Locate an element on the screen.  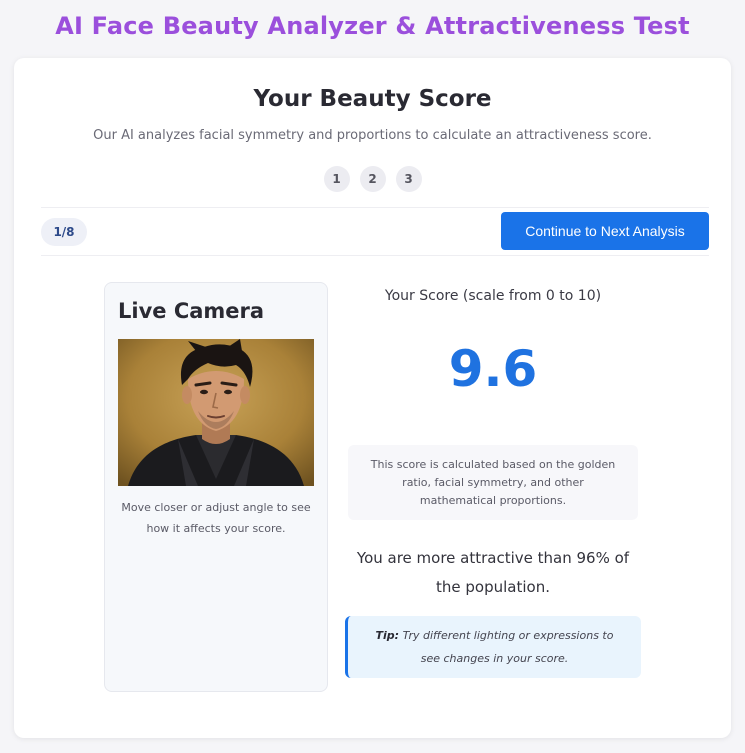
camera-feed-image is located at coordinates (216, 412).